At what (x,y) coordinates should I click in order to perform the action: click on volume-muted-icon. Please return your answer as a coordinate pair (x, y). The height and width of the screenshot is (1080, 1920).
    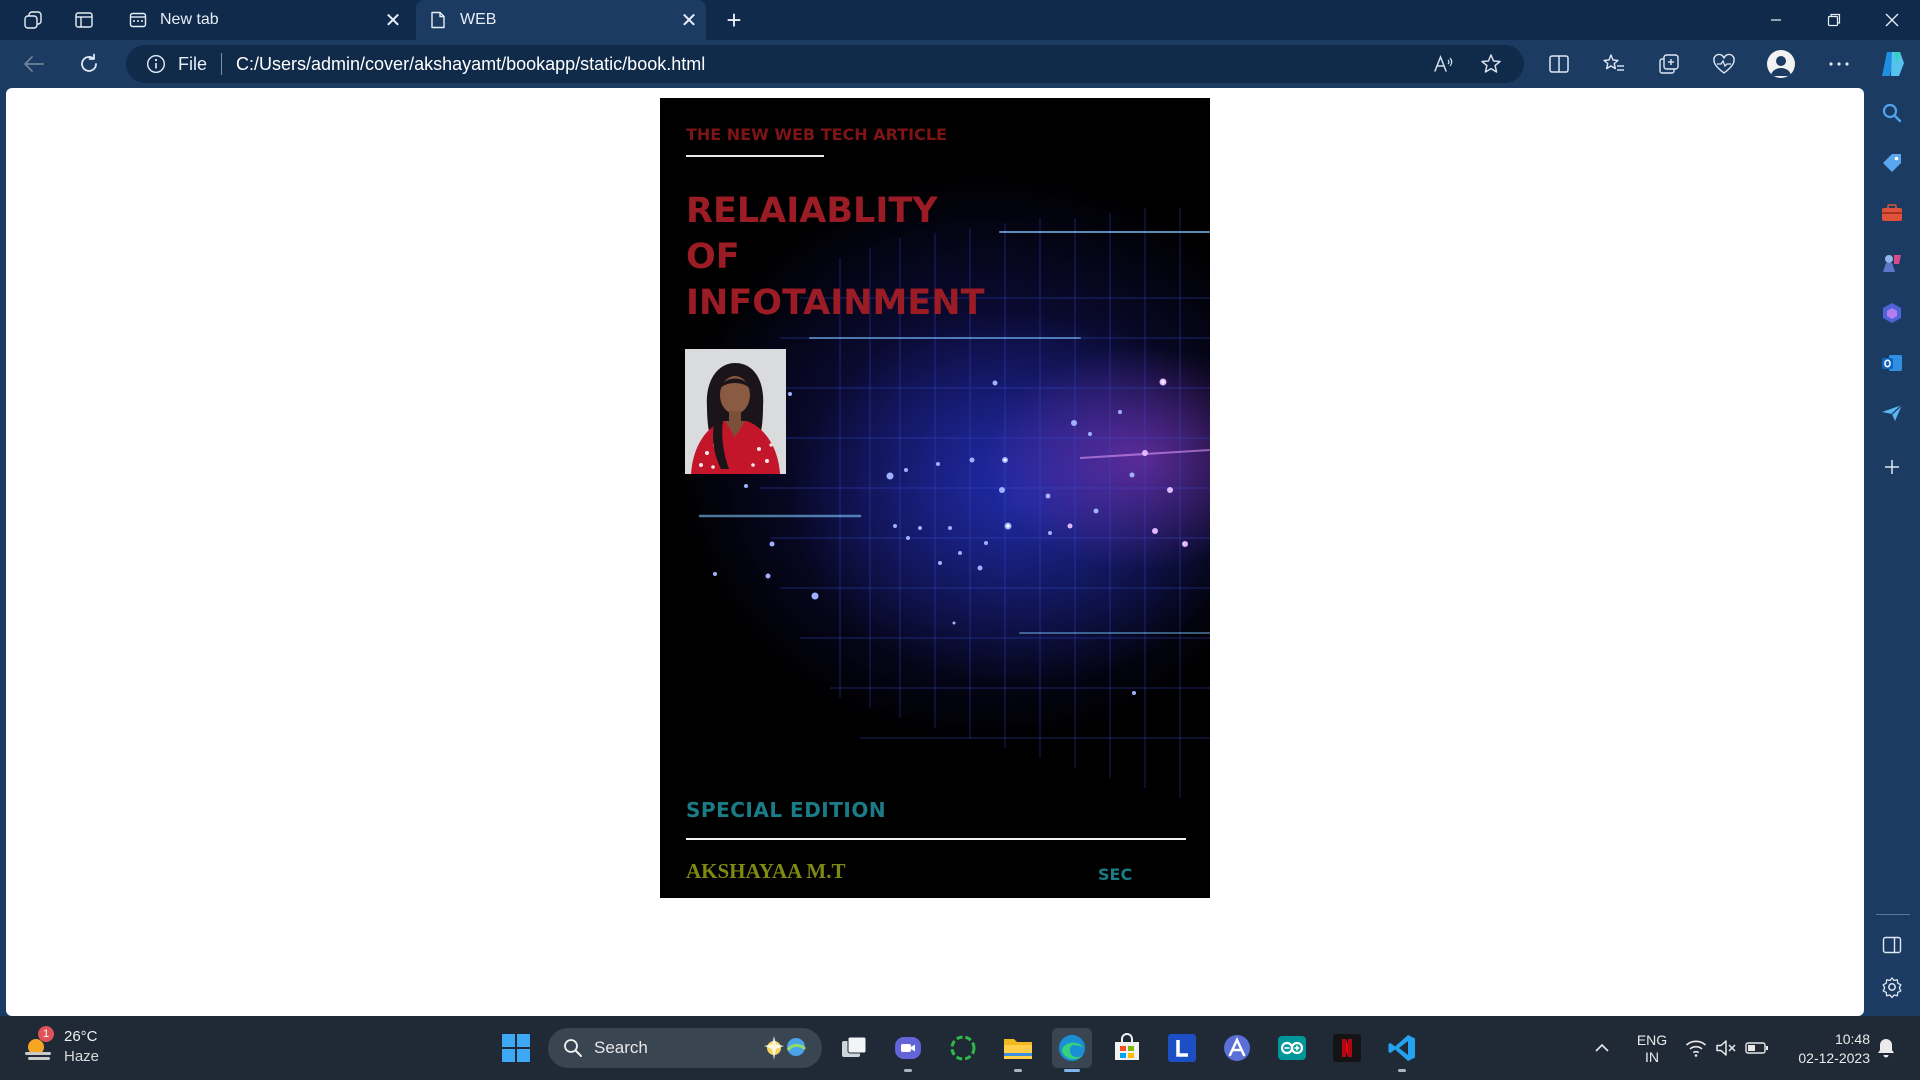
    Looking at the image, I should click on (1726, 1048).